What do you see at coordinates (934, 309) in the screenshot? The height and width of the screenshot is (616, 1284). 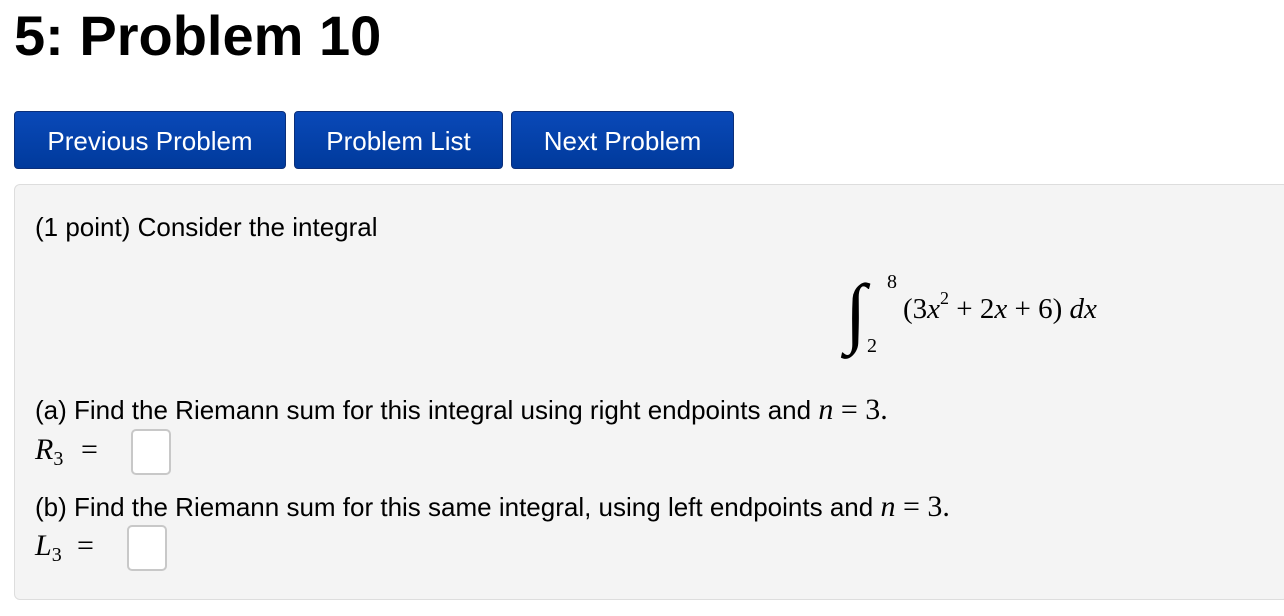 I see `integrand-var-x: x` at bounding box center [934, 309].